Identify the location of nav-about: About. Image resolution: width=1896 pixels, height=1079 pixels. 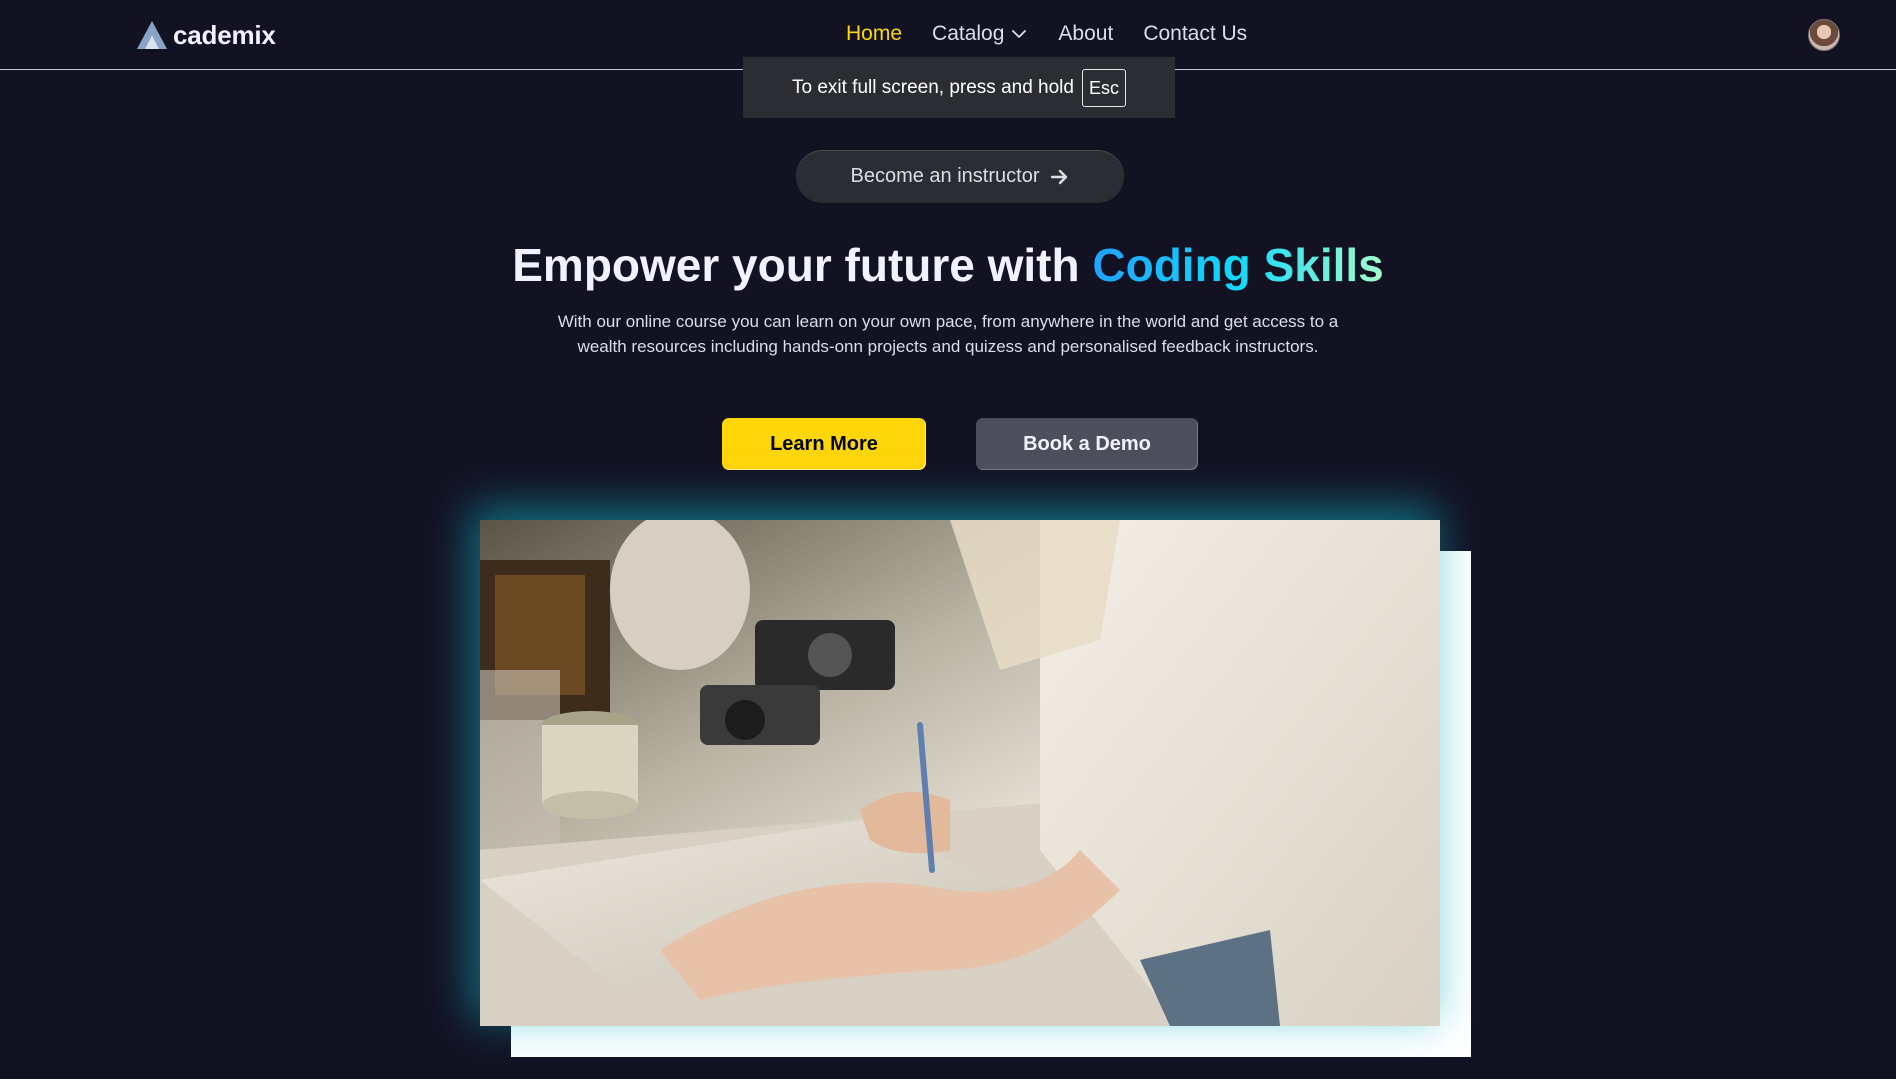
(1085, 34).